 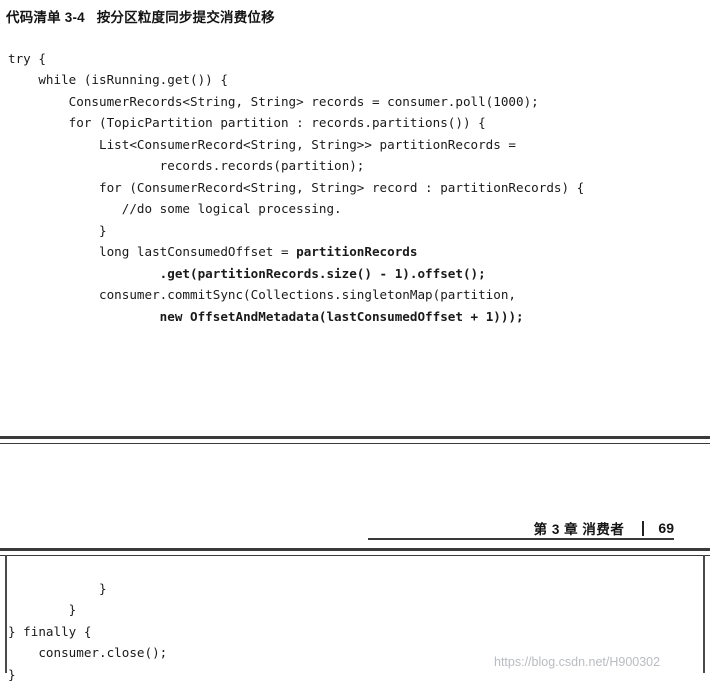 What do you see at coordinates (521, 539) in the screenshot?
I see `footer-rule` at bounding box center [521, 539].